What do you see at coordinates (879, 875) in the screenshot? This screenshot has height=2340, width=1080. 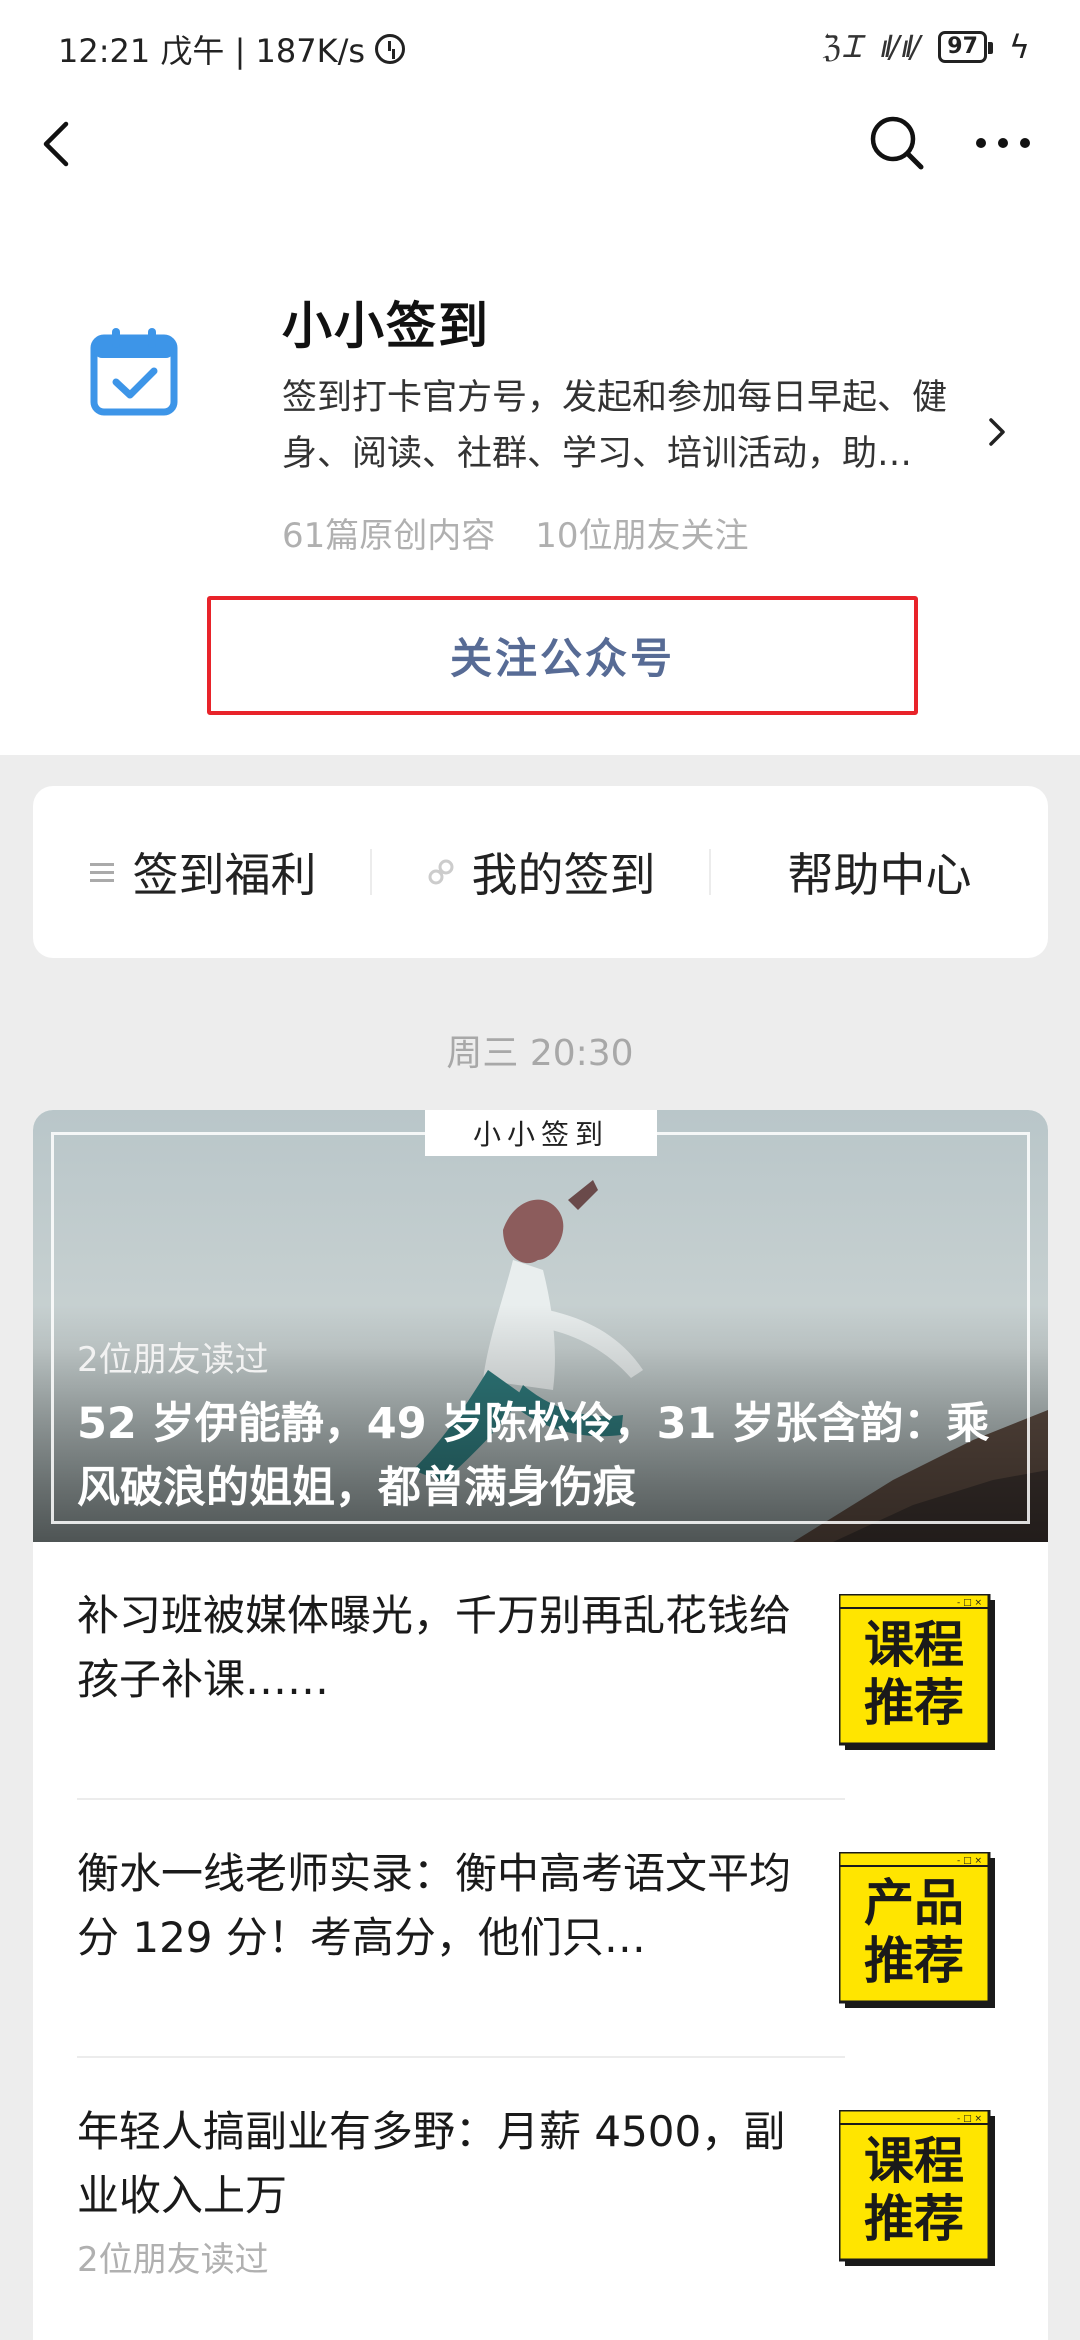 I see `menu-item-label: 帮助中心` at bounding box center [879, 875].